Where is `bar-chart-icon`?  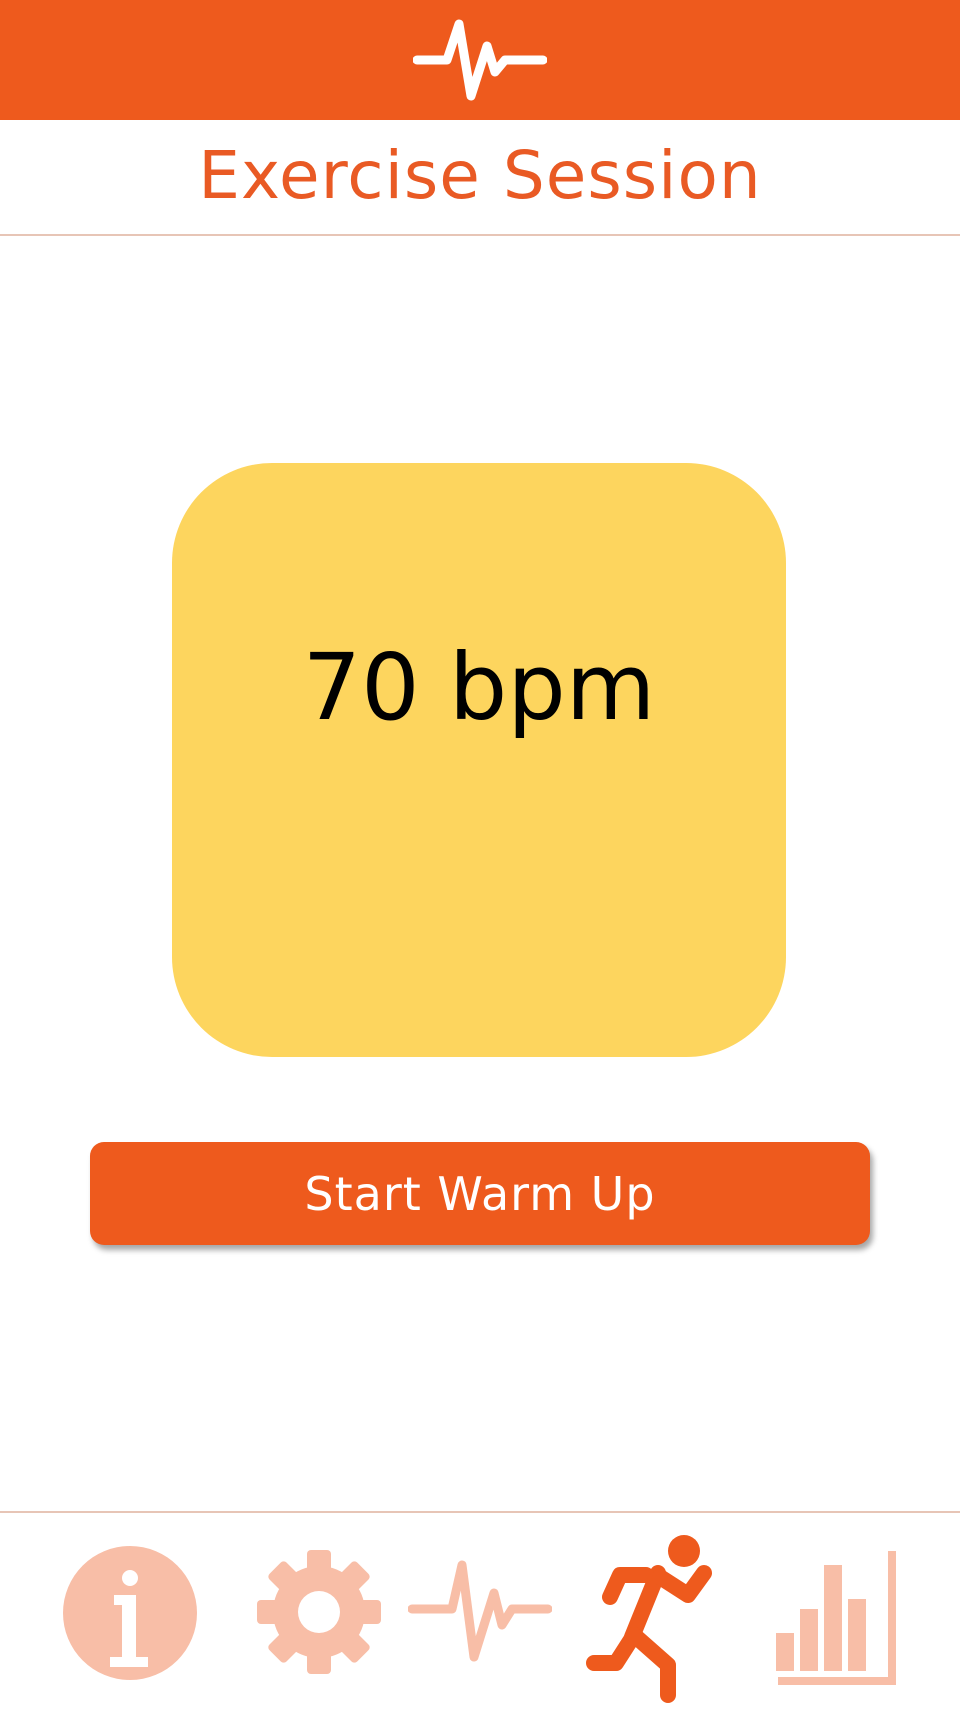
bar-chart-icon is located at coordinates (836, 1618).